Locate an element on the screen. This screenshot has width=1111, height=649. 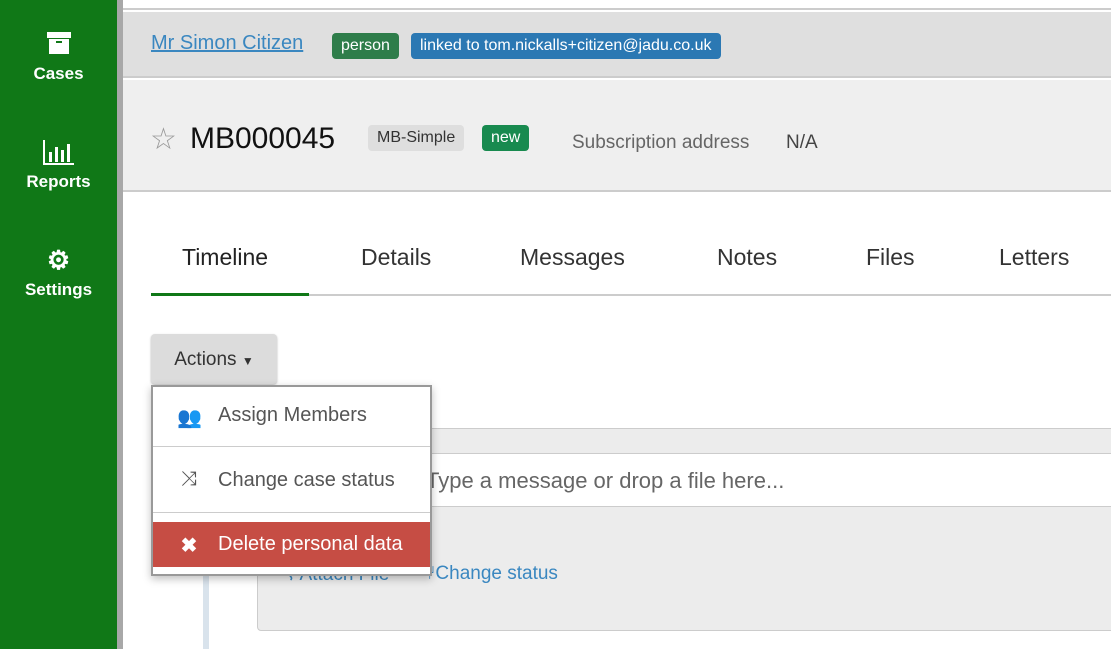
sidebar: Cases Reports ⚙ Settings is located at coordinates (58, 324).